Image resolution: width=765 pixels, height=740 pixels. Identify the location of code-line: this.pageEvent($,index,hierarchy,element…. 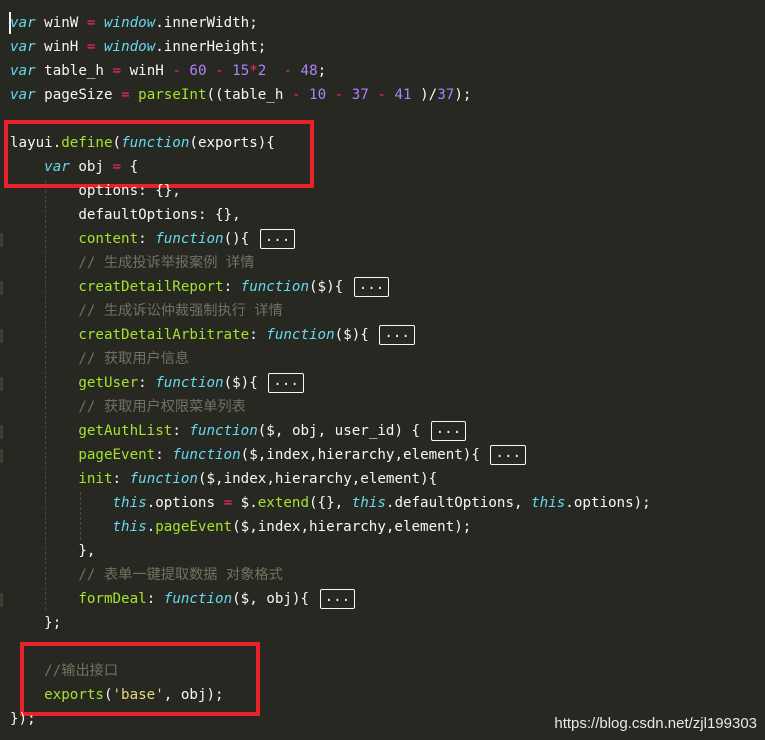
(241, 527).